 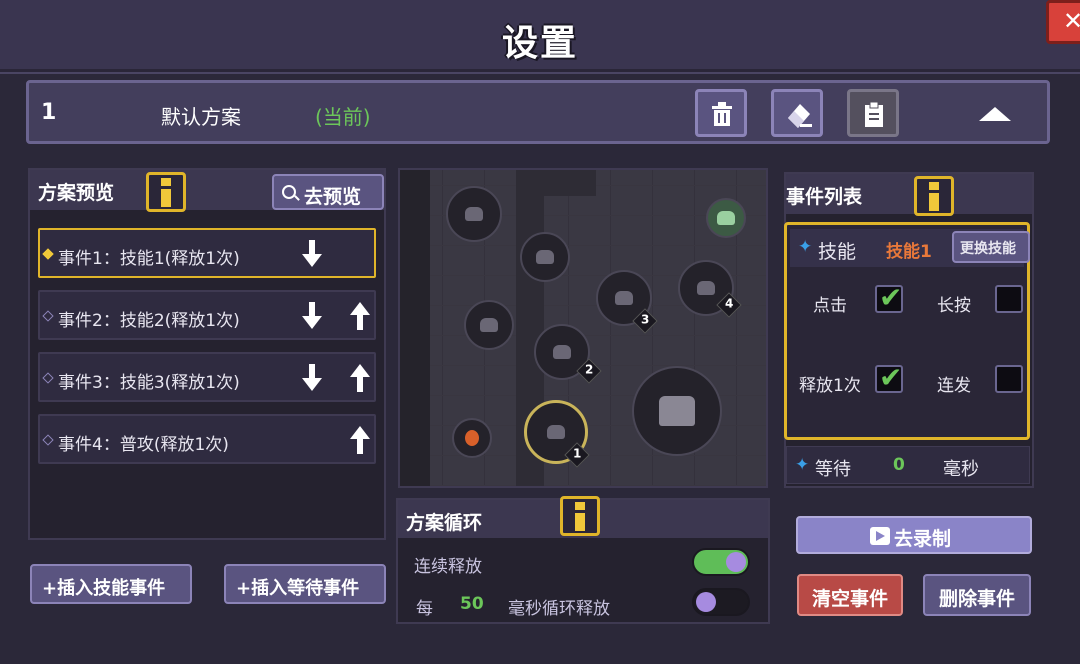 I want to click on event-row-2: 事件2：技能2(释放1次), so click(x=207, y=315).